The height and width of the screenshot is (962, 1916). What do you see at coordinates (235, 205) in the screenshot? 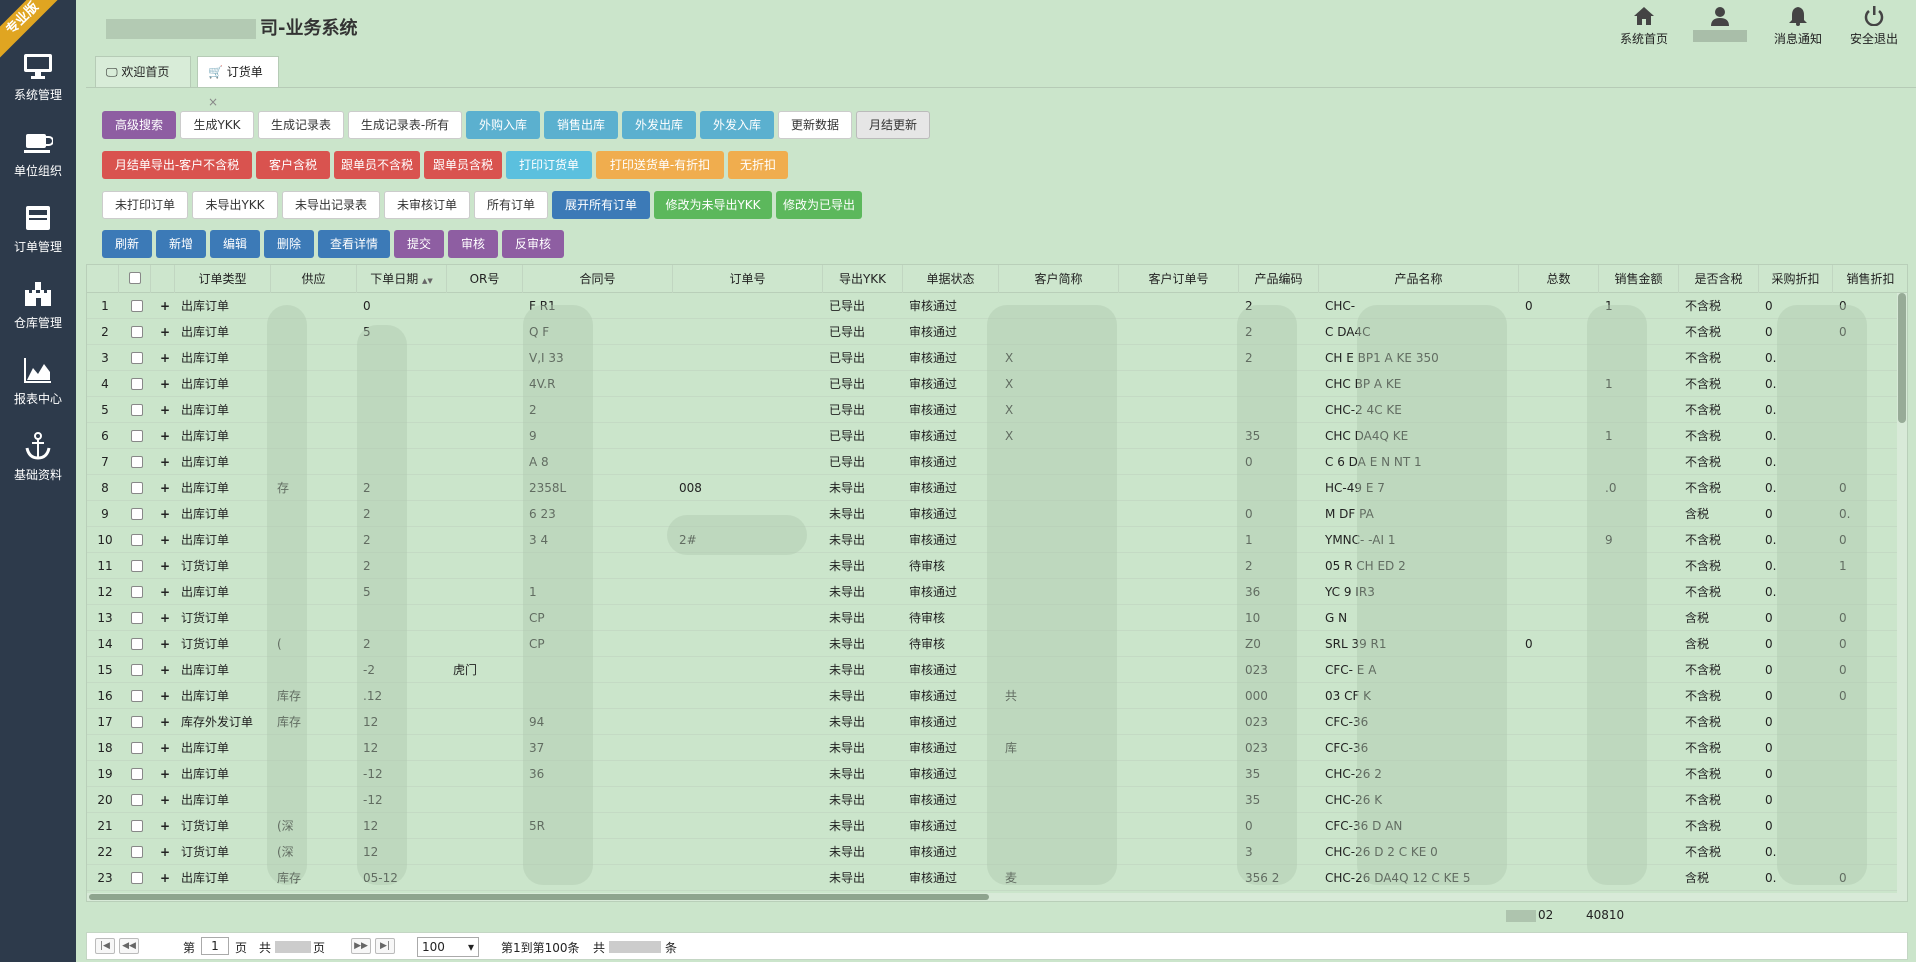
I see `unexported-ykk-button: 未导出YKK` at bounding box center [235, 205].